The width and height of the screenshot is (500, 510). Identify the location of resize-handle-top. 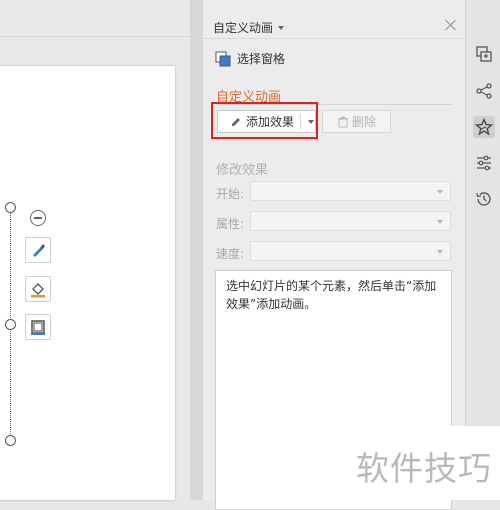
(10, 207).